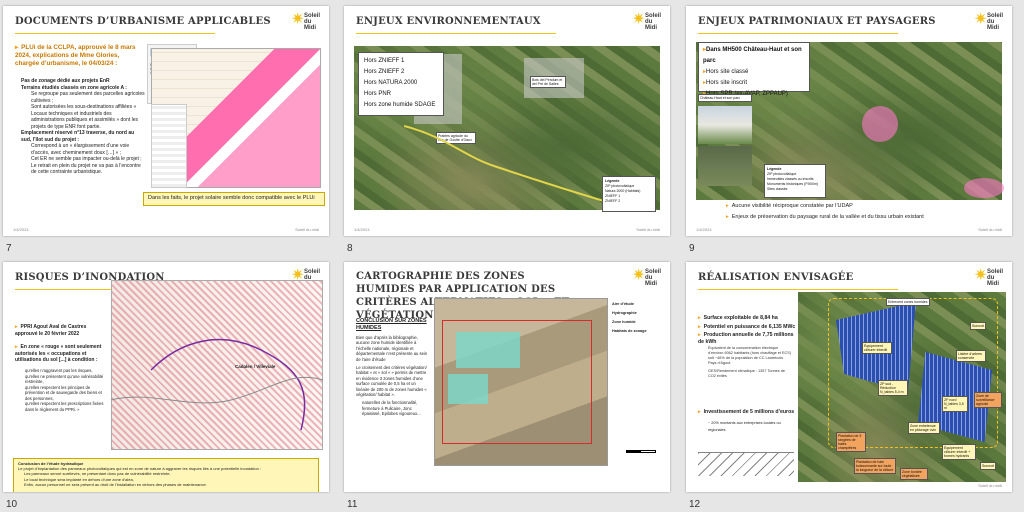  Describe the element at coordinates (400, 105) in the screenshot. I see `item: Hors zone humide SDAGE` at that location.